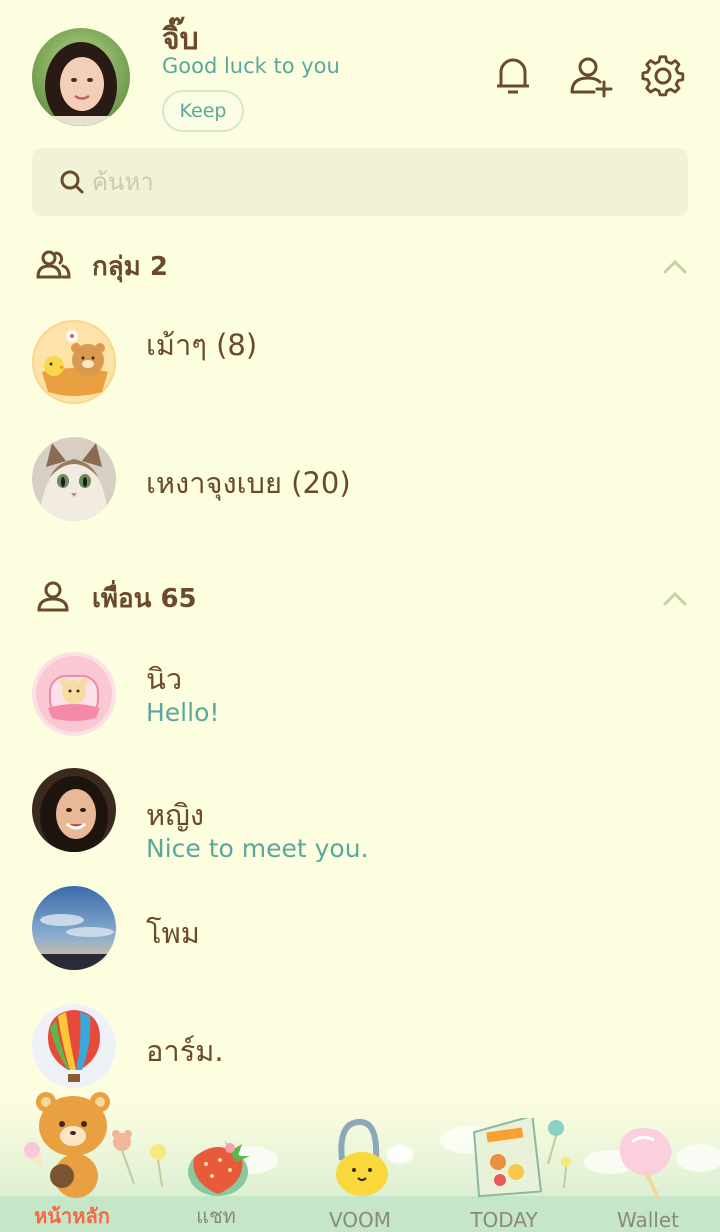  What do you see at coordinates (72, 182) in the screenshot?
I see `search-icon` at bounding box center [72, 182].